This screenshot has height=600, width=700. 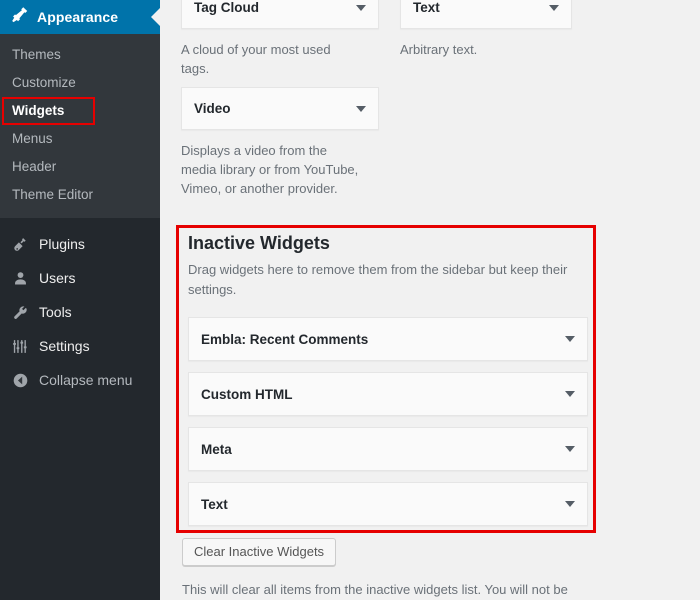 I want to click on inactive-widget-custom-html: Custom HTML, so click(x=388, y=394).